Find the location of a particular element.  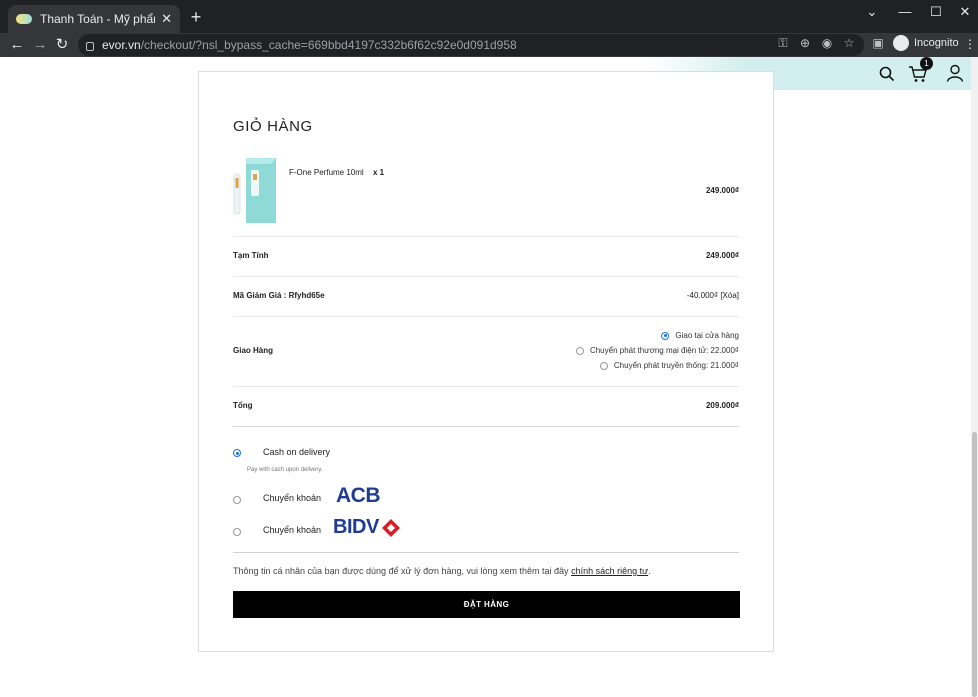

payment-cod-radio is located at coordinates (237, 453).